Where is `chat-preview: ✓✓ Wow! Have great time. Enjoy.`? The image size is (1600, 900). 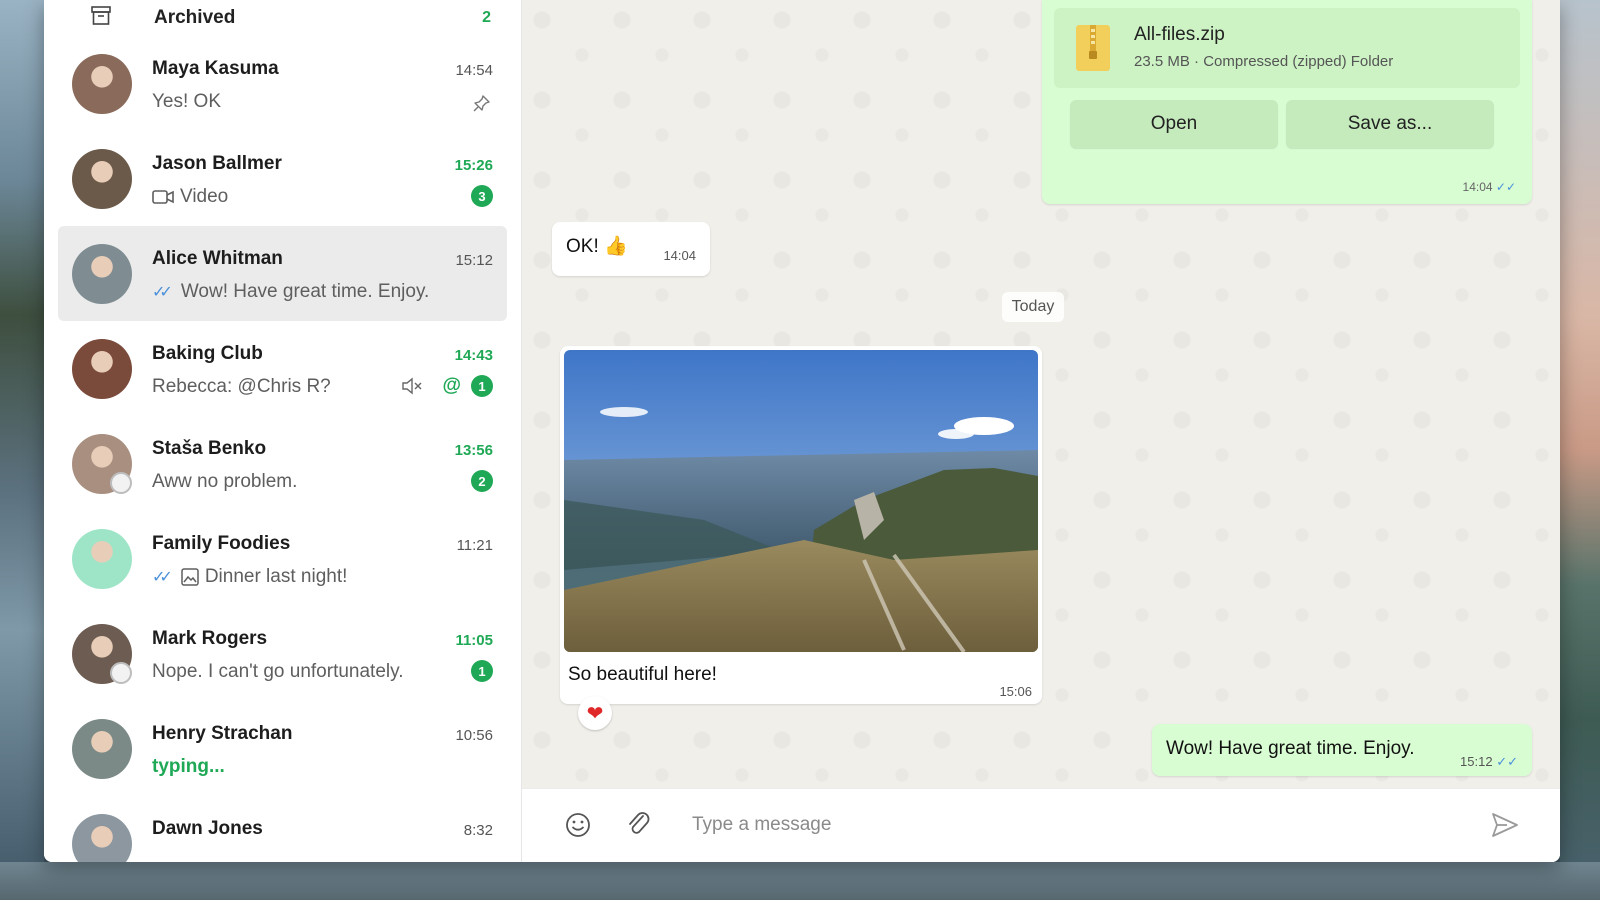
chat-preview: ✓✓ Wow! Have great time. Enjoy. is located at coordinates (290, 292).